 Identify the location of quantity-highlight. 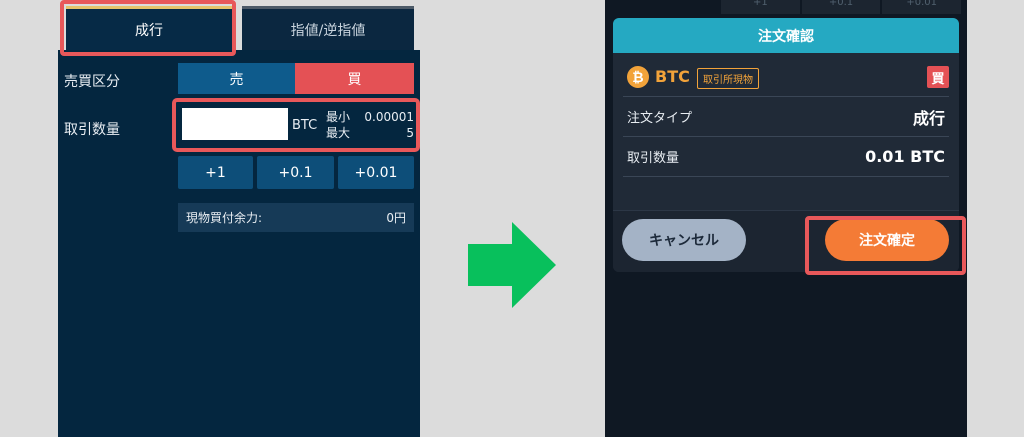
(296, 125).